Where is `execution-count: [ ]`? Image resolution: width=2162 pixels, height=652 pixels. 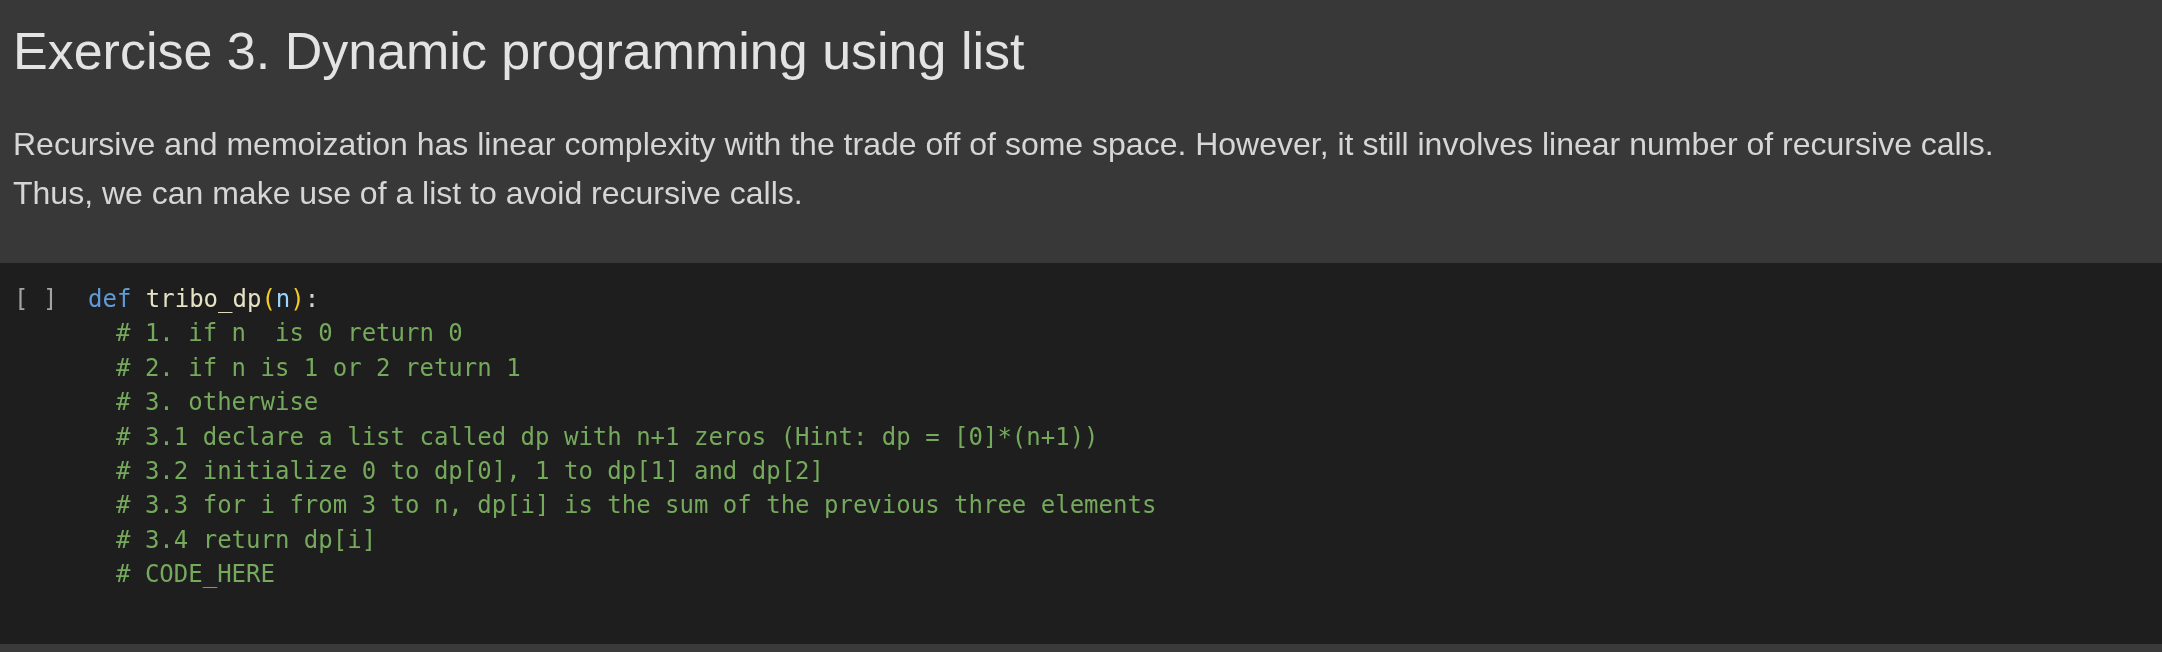 execution-count: [ ] is located at coordinates (36, 299).